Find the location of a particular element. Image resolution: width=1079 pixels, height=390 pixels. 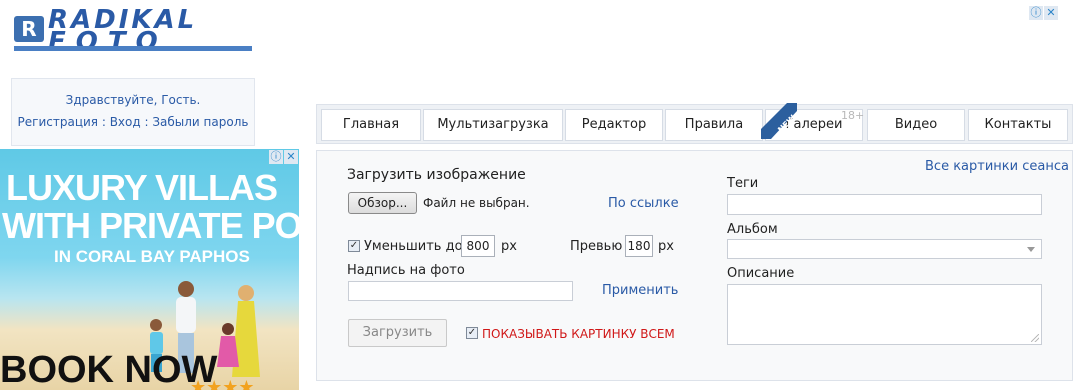

register-link: Регистрация is located at coordinates (58, 122).